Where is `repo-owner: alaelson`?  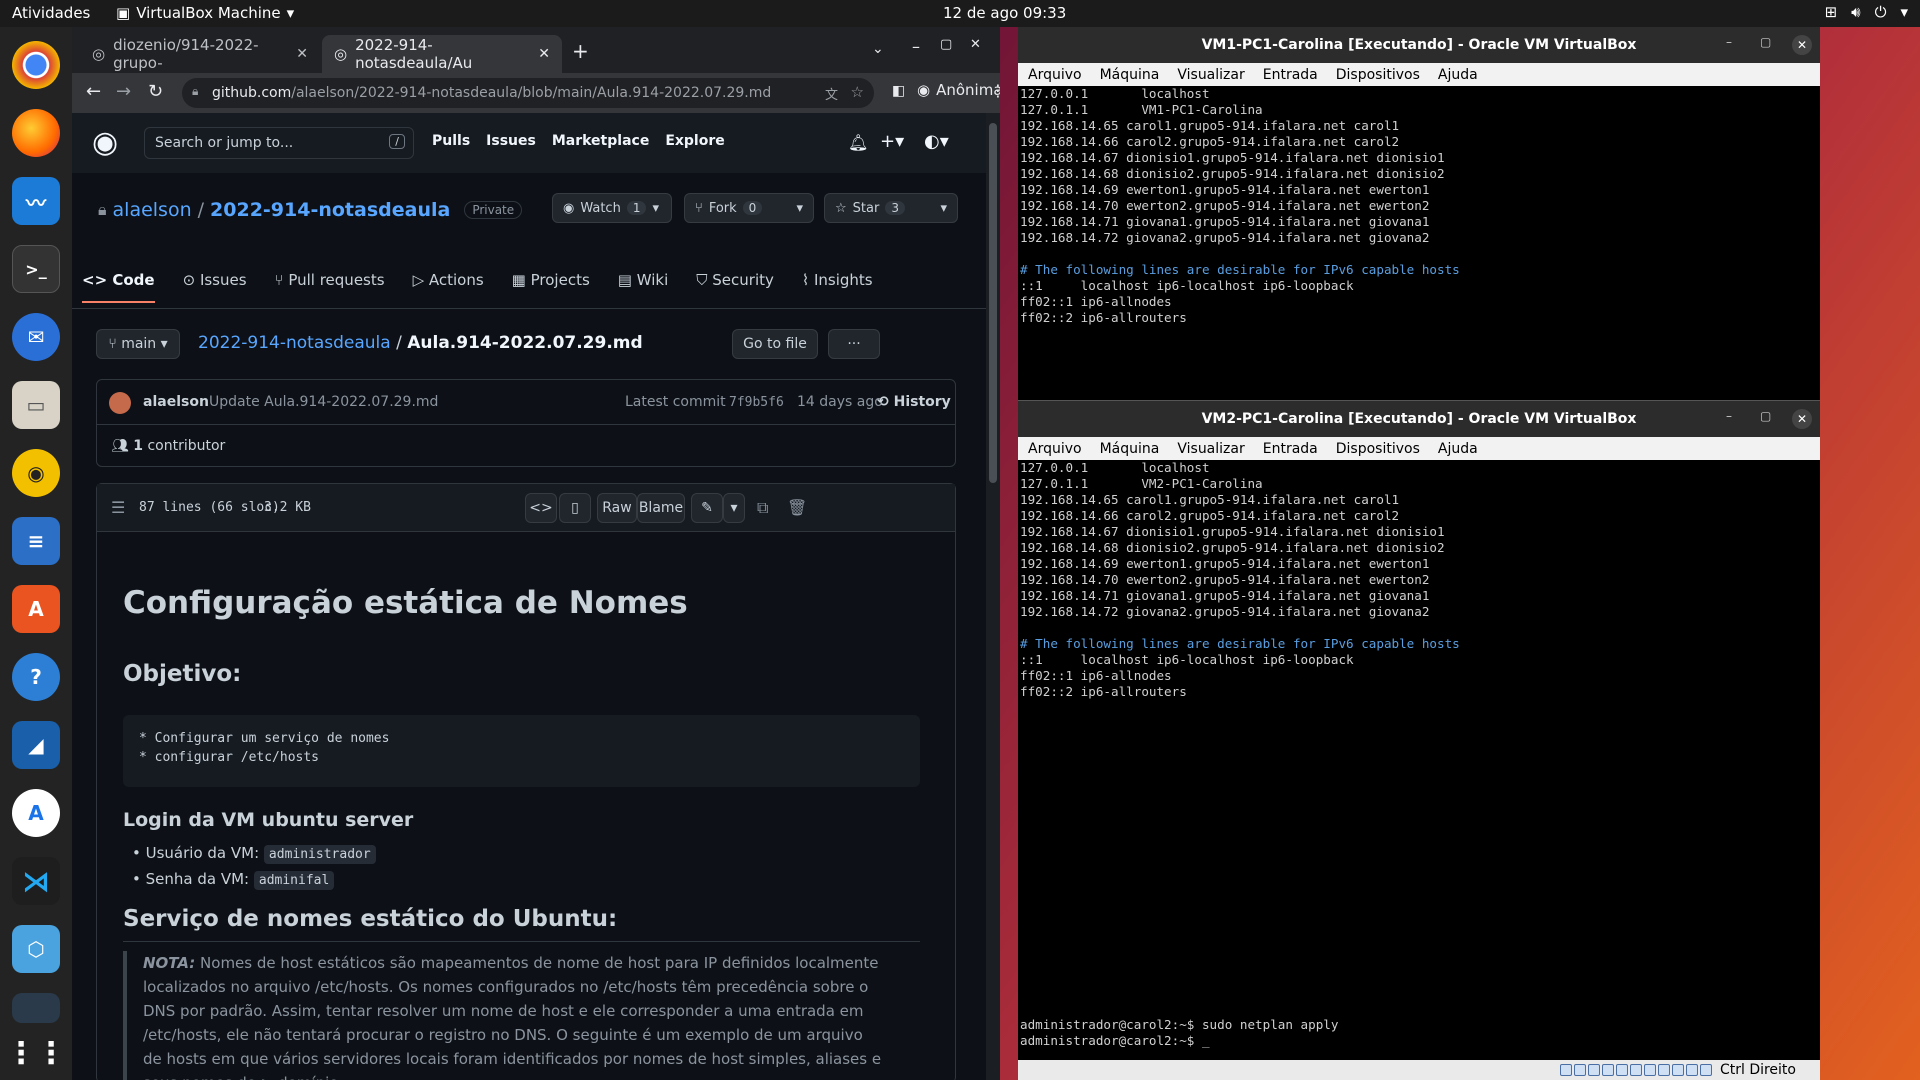
repo-owner: alaelson is located at coordinates (152, 210).